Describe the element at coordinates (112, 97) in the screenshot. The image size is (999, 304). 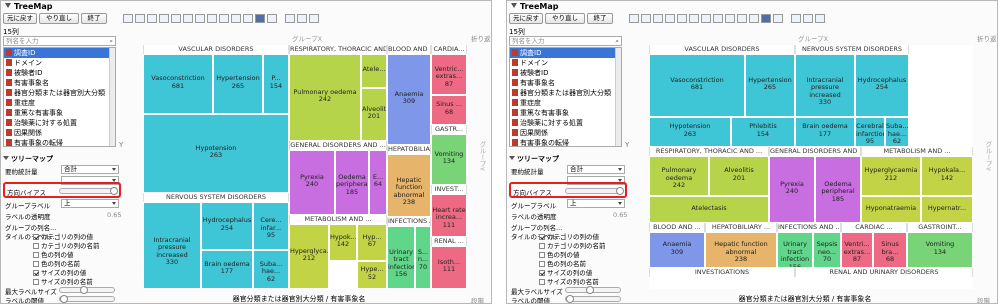
I see `scrollbar` at that location.